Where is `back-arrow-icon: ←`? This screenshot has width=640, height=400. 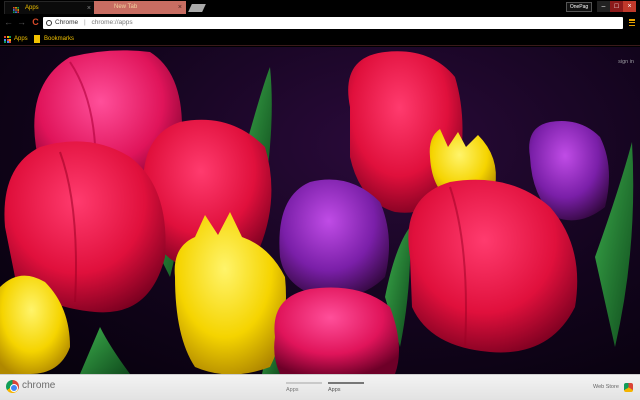 back-arrow-icon: ← is located at coordinates (8, 22).